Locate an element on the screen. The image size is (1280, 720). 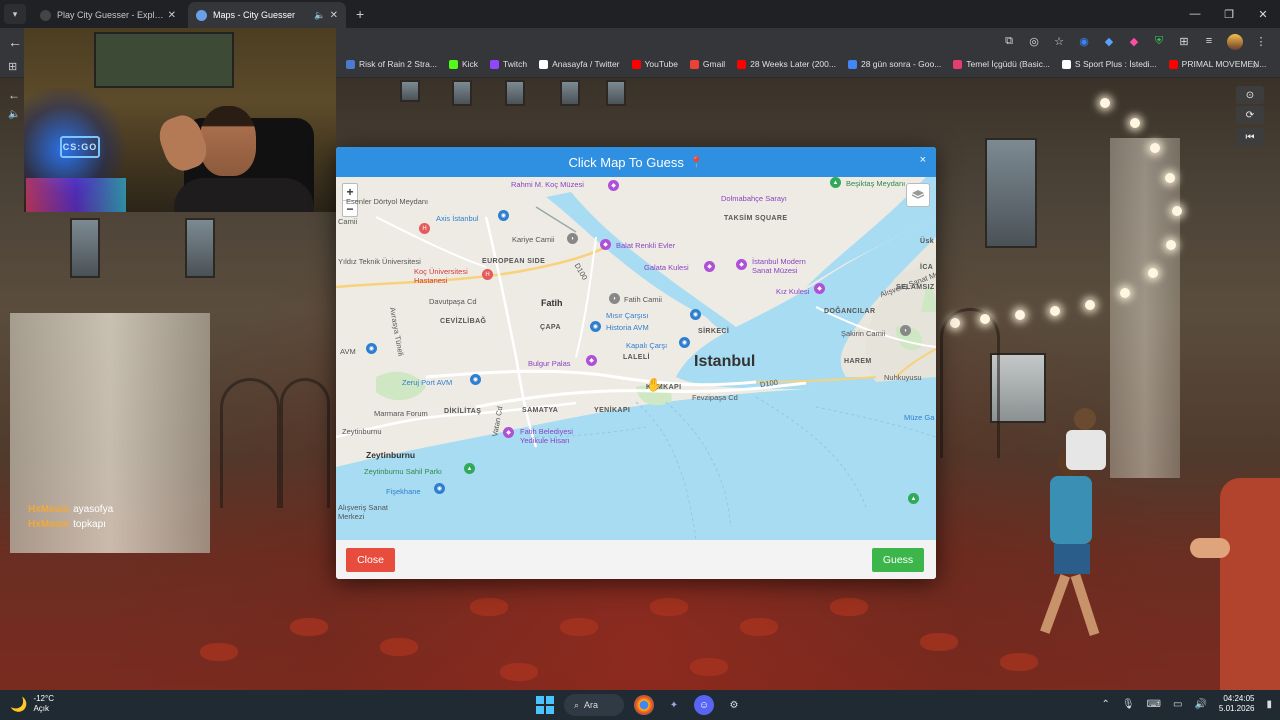
guess-button: Guess is located at coordinates (898, 560).